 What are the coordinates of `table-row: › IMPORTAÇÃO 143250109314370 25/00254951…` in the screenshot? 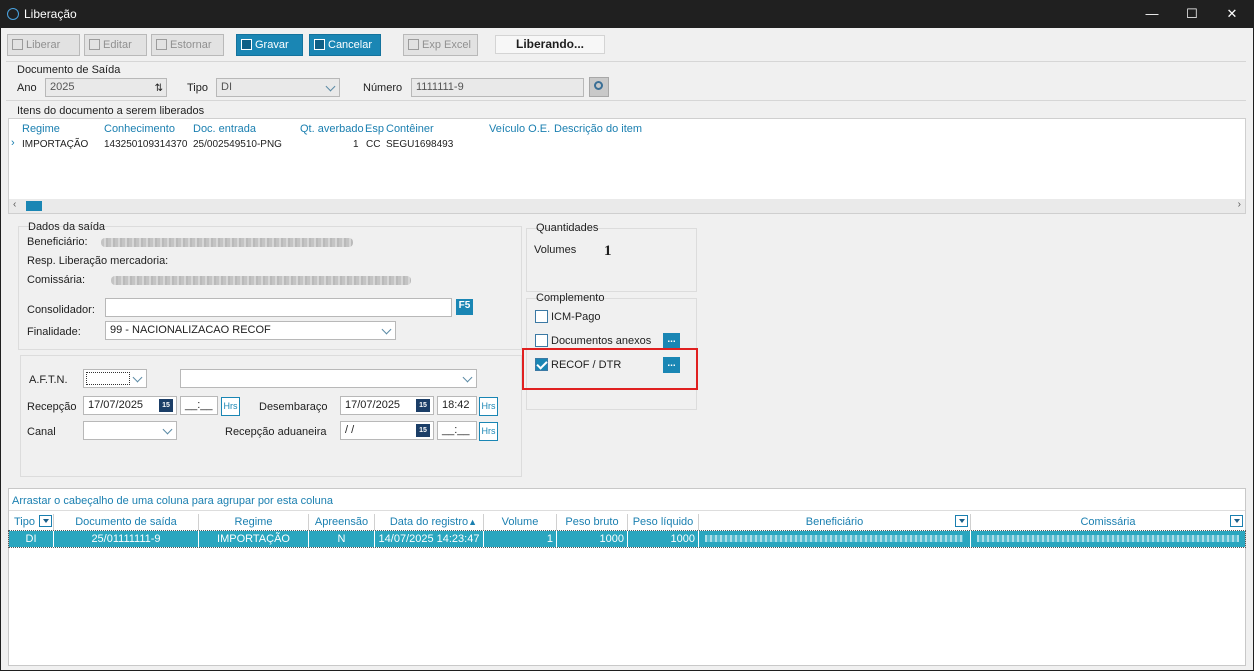 It's located at (627, 144).